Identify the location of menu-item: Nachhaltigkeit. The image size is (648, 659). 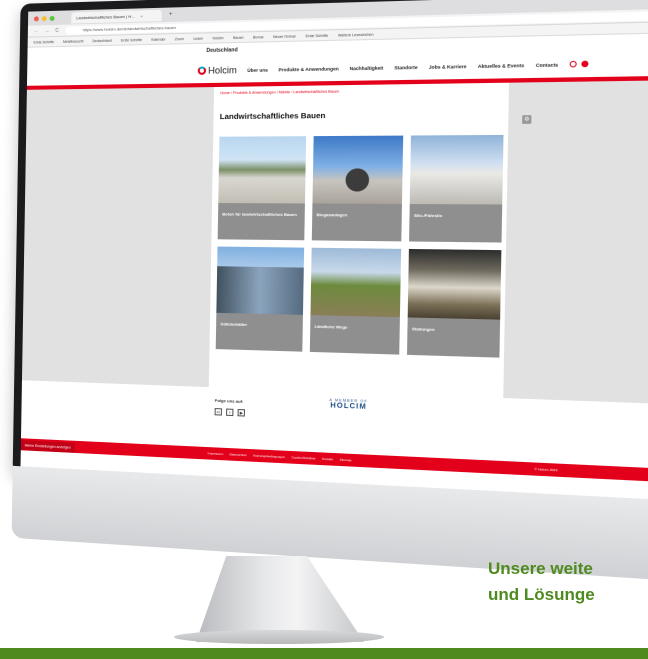
(367, 68).